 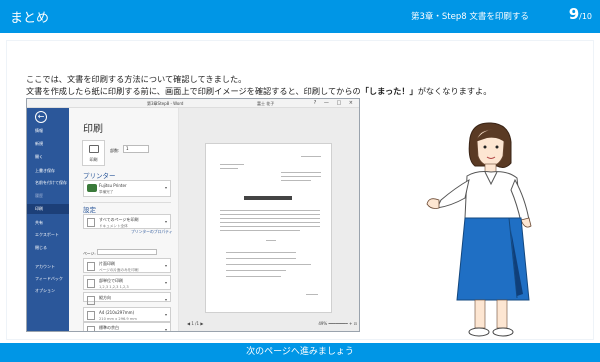 What do you see at coordinates (574, 14) in the screenshot?
I see `page-current: 9` at bounding box center [574, 14].